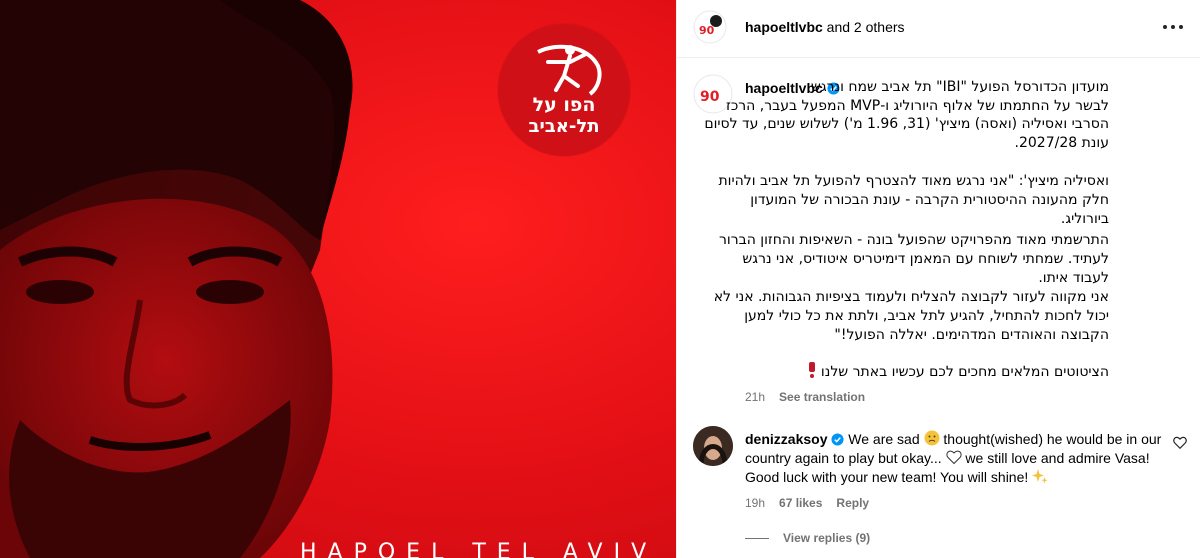  Describe the element at coordinates (1061, 142) in the screenshot. I see `caption-line: עונת 2027/28.` at that location.